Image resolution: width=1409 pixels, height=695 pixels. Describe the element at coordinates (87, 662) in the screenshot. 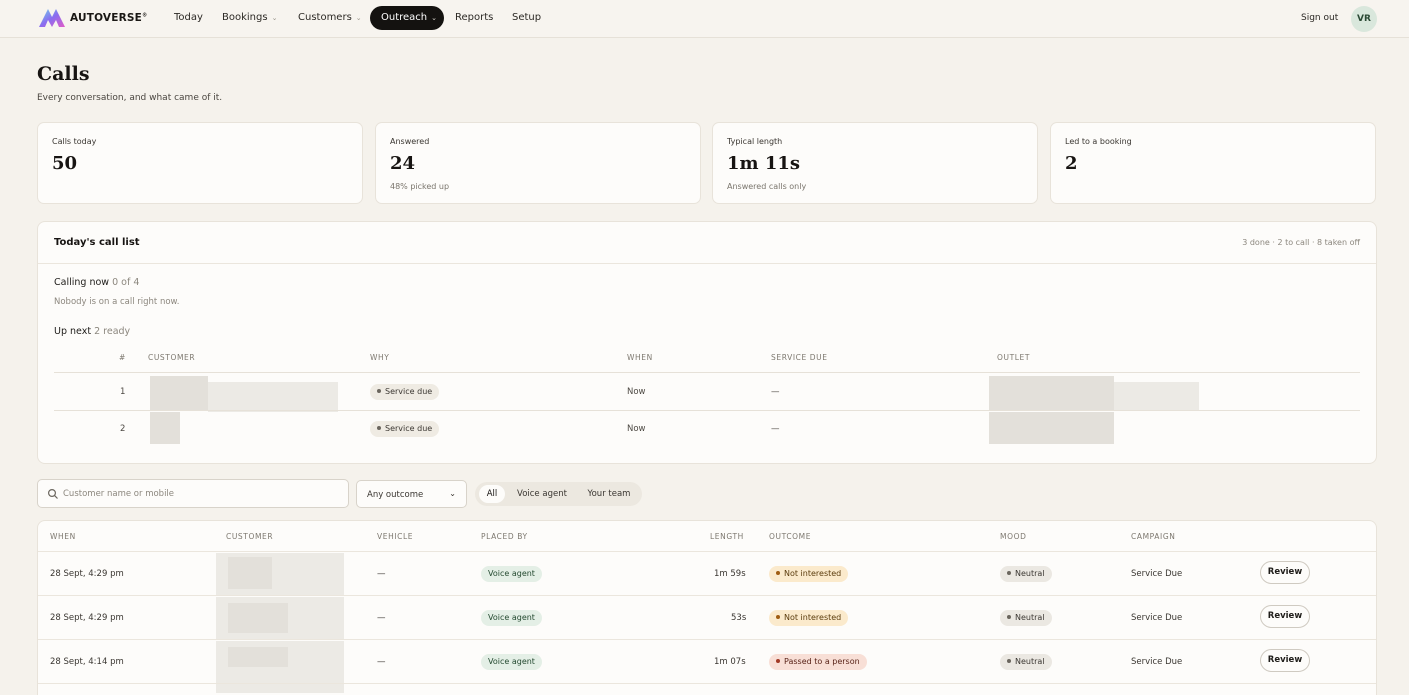

I see `call-when: 28 Sept, 4:14 pm` at that location.